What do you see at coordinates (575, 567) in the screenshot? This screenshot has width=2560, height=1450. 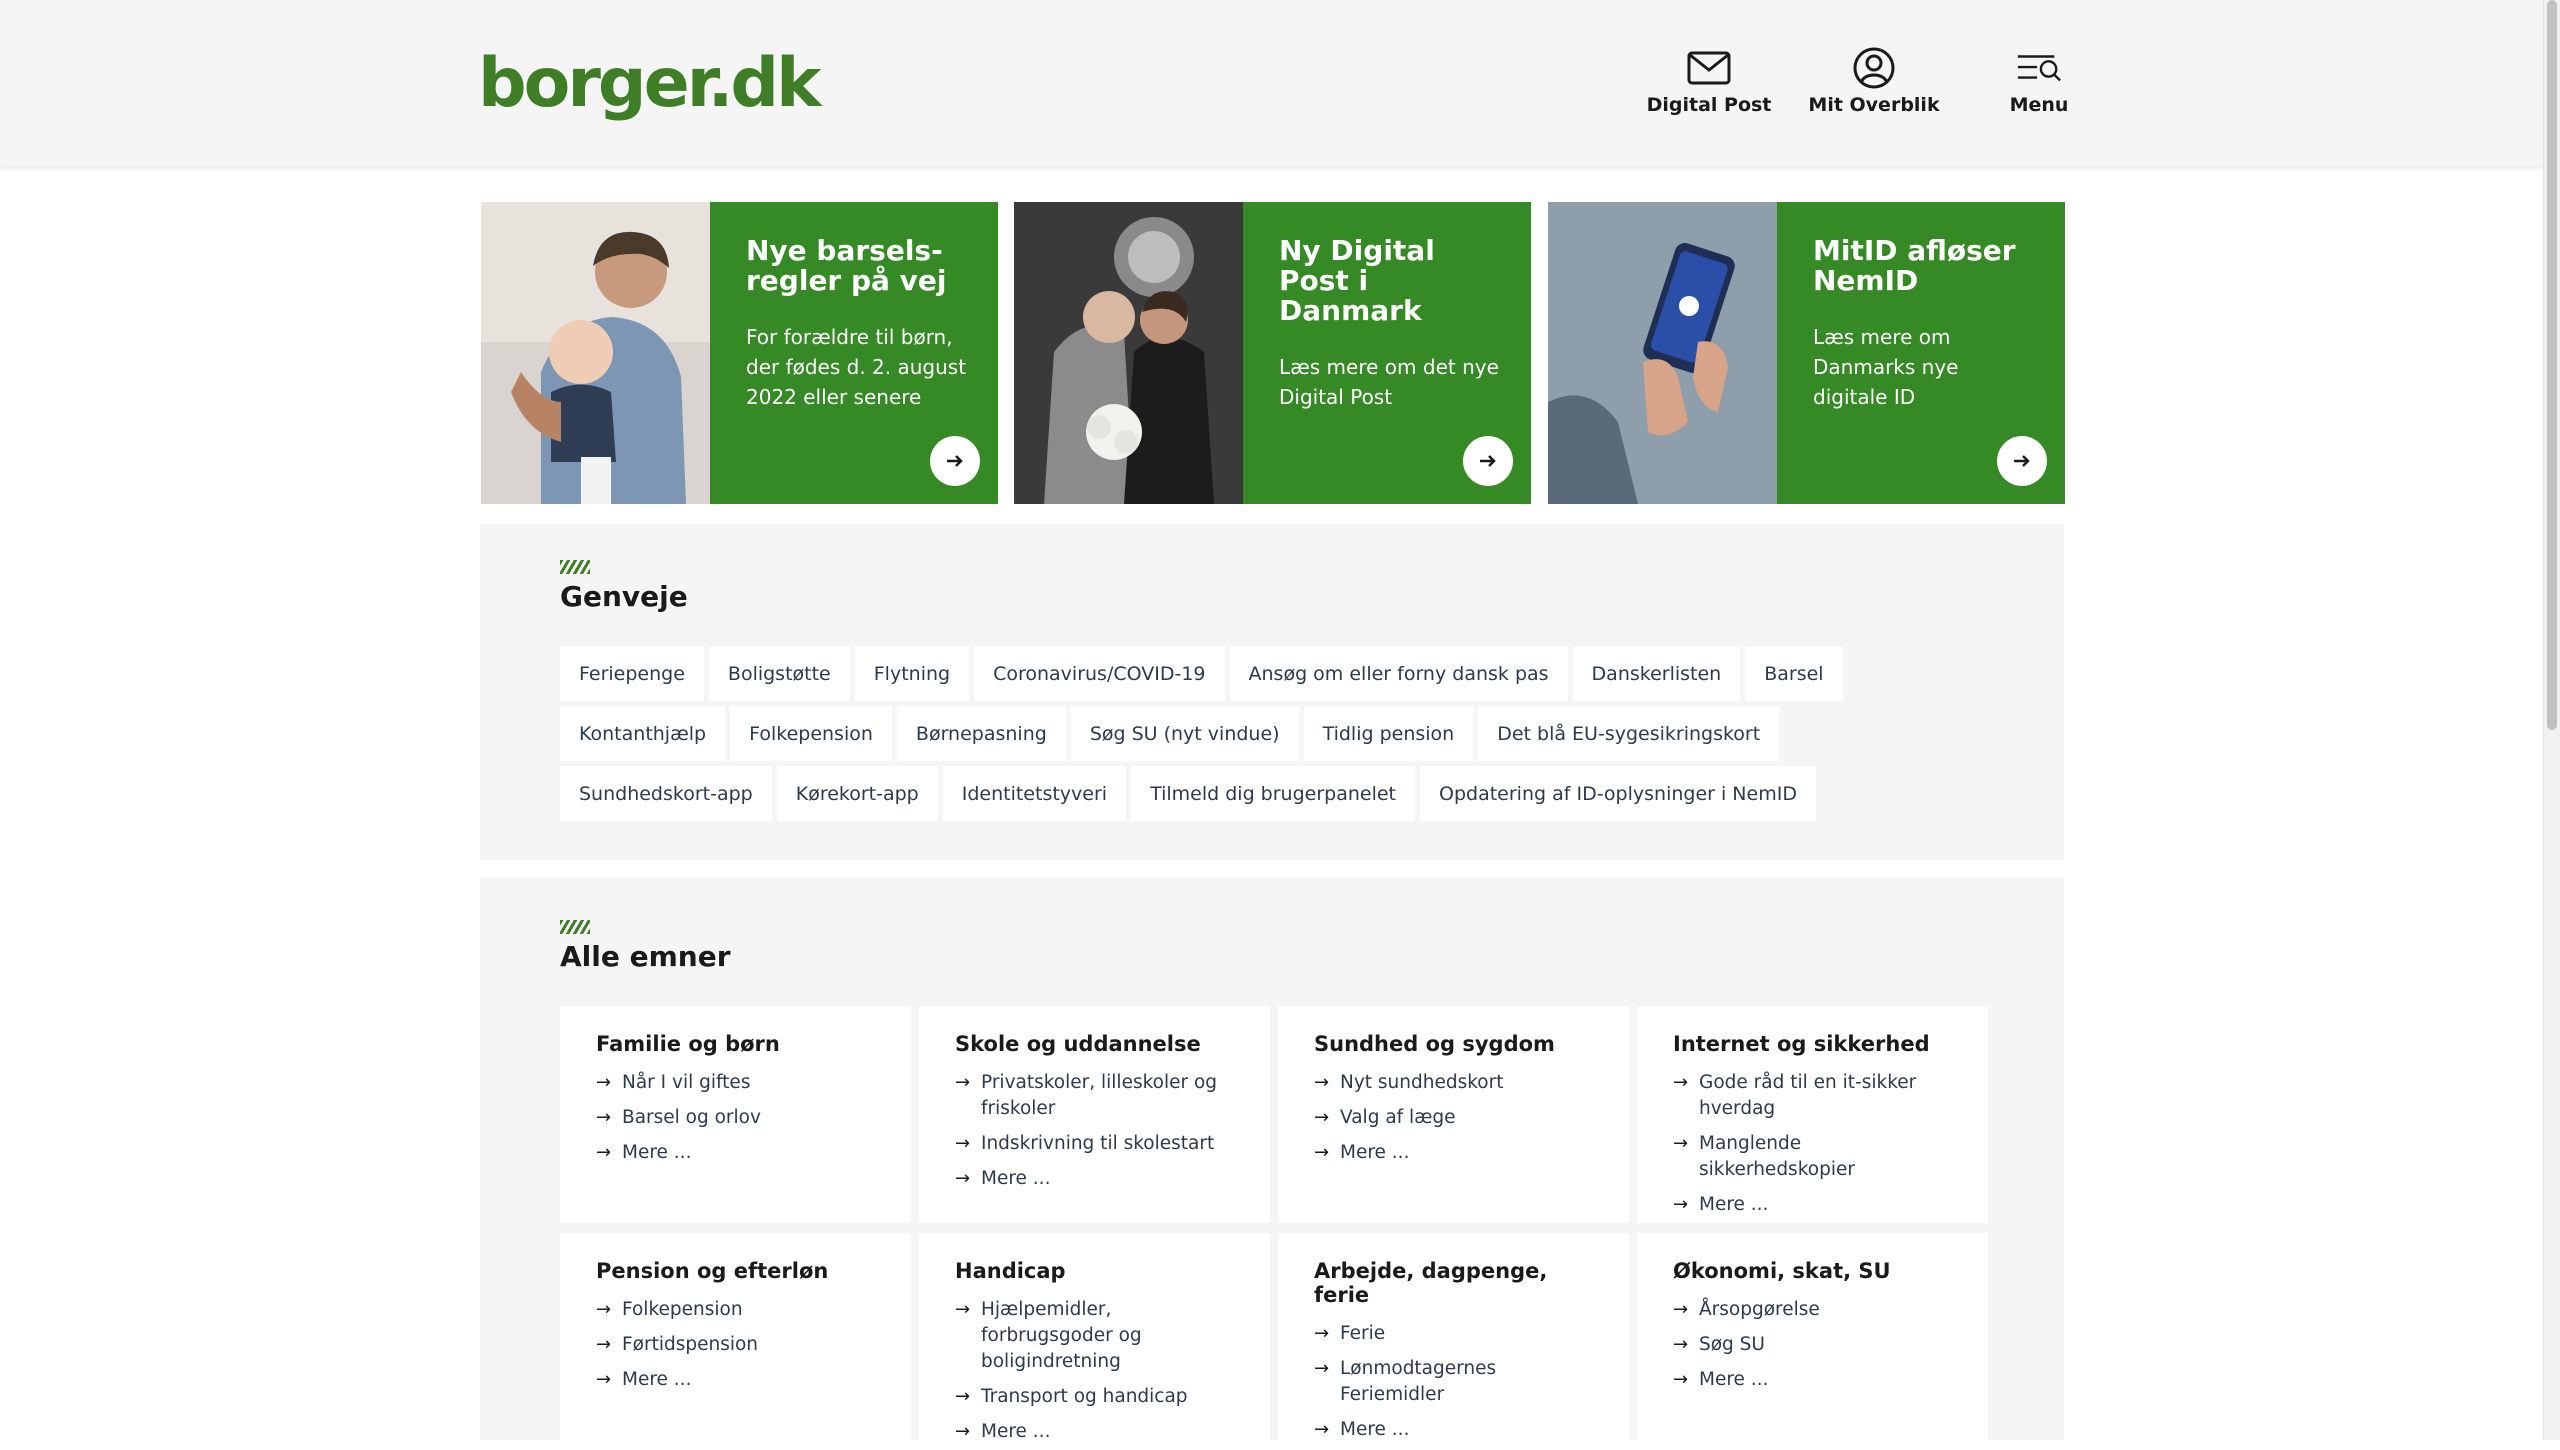 I see `section-stripe-decoration` at bounding box center [575, 567].